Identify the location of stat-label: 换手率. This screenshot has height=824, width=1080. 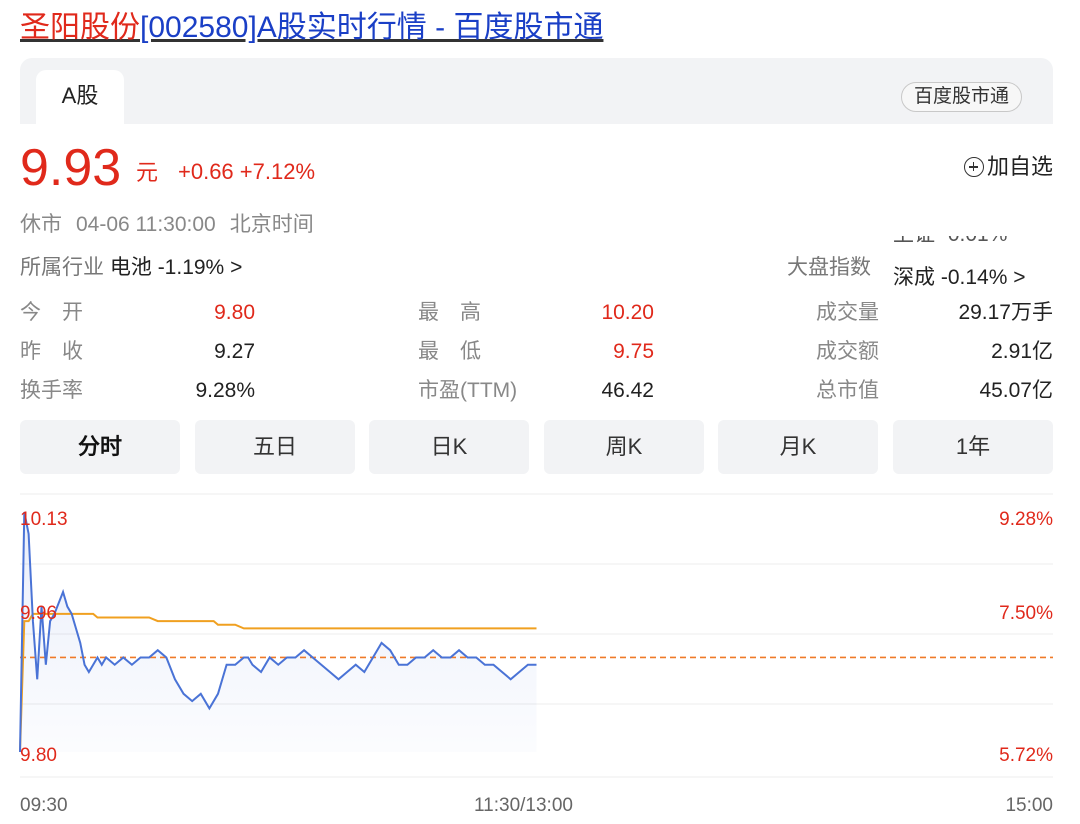
(51, 390).